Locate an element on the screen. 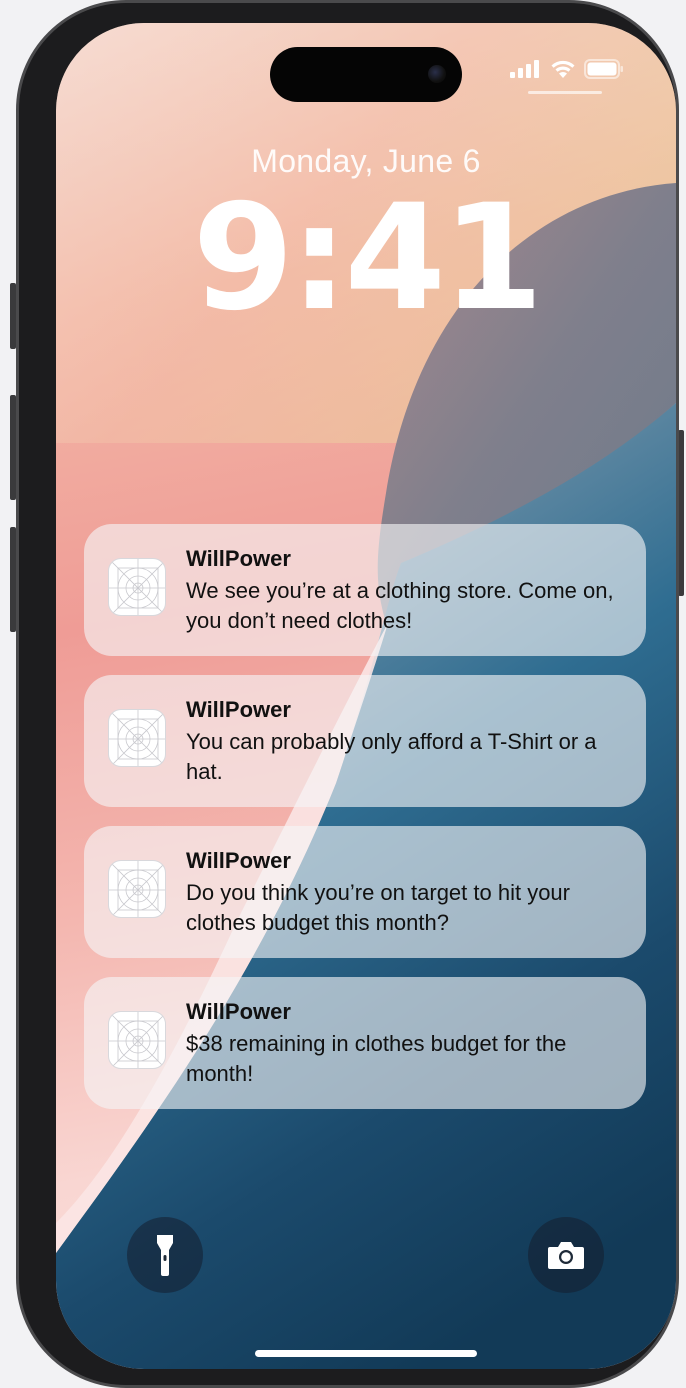 The height and width of the screenshot is (1388, 686). control-center-indicator is located at coordinates (565, 92).